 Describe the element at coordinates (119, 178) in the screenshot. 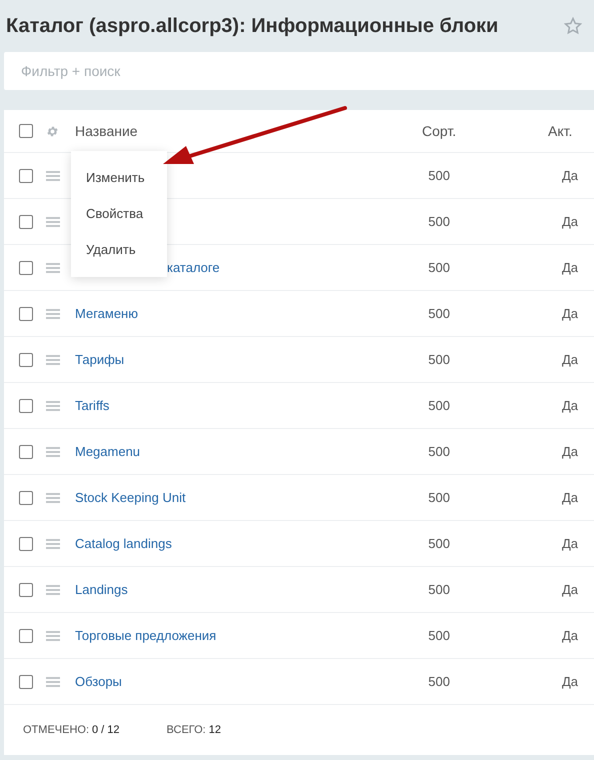

I see `menu-item: Изменить` at that location.